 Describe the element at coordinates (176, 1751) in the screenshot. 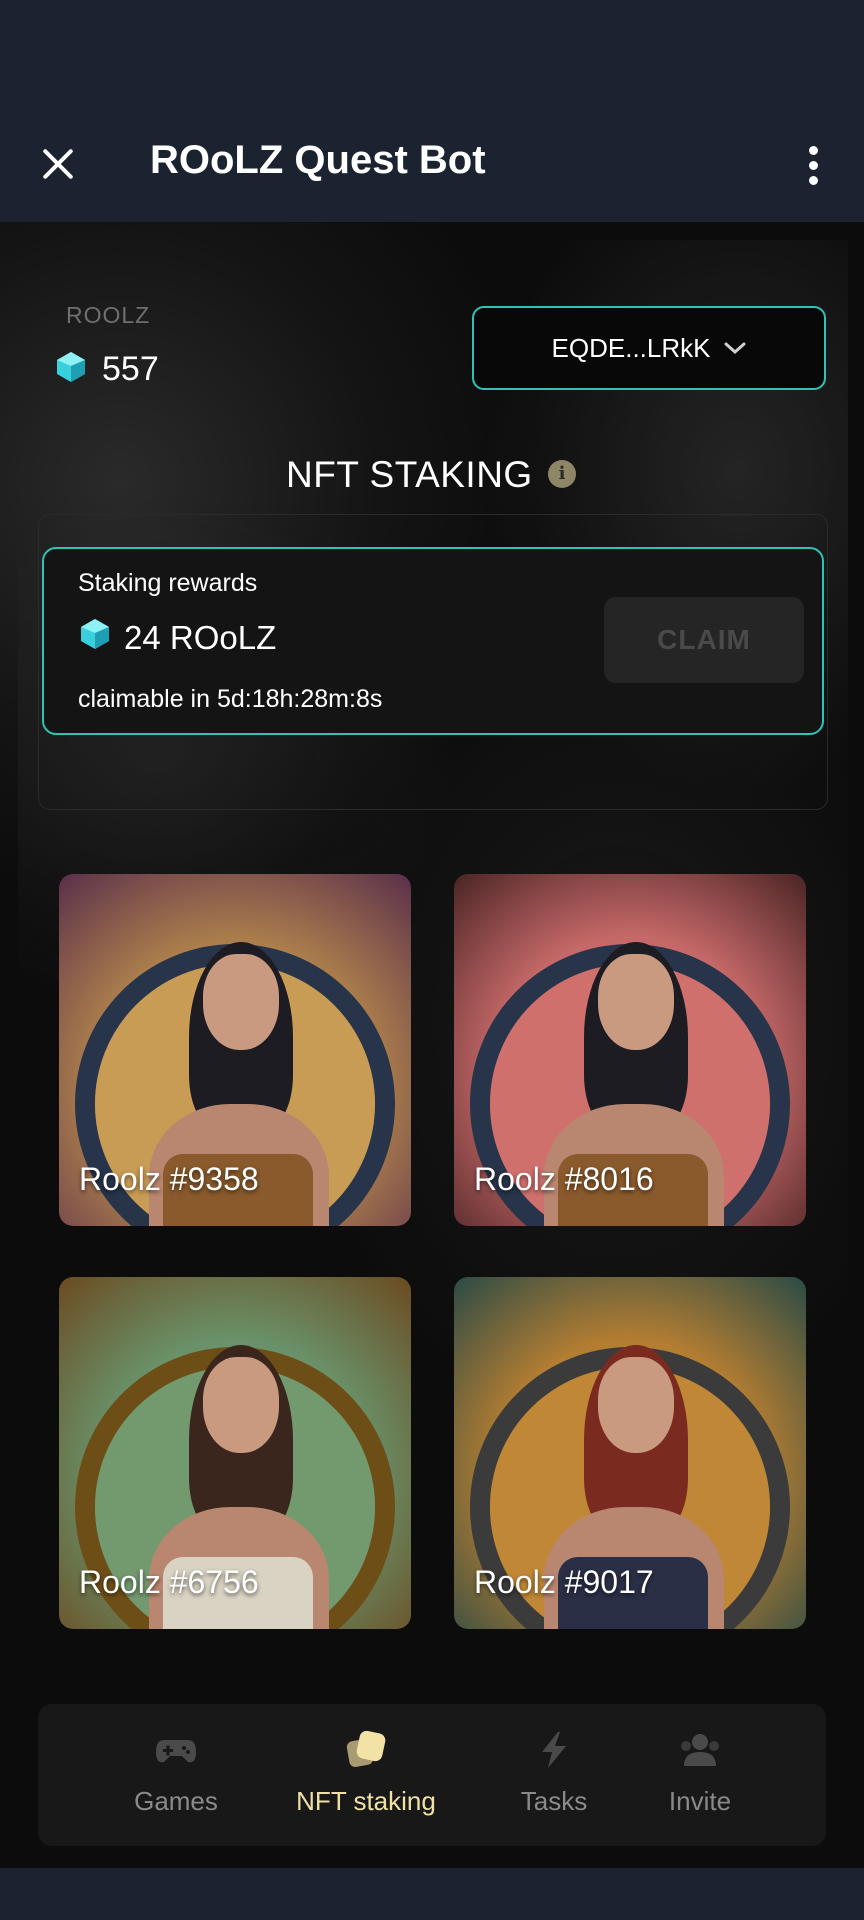

I see `gamepad-icon` at that location.